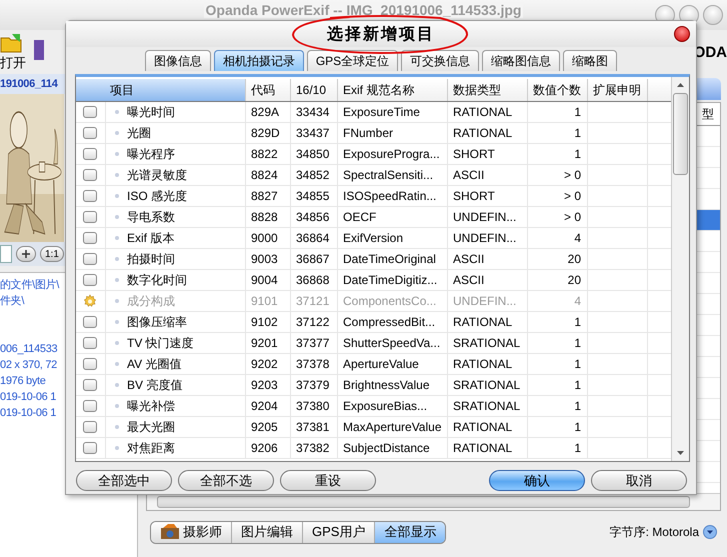 The width and height of the screenshot is (727, 557). I want to click on table-cell: 4, so click(558, 301).